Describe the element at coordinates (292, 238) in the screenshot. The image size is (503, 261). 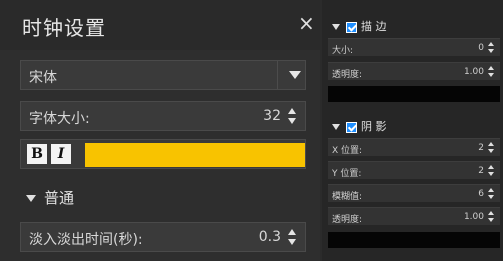
I see `fade-time-spinner-icon` at that location.